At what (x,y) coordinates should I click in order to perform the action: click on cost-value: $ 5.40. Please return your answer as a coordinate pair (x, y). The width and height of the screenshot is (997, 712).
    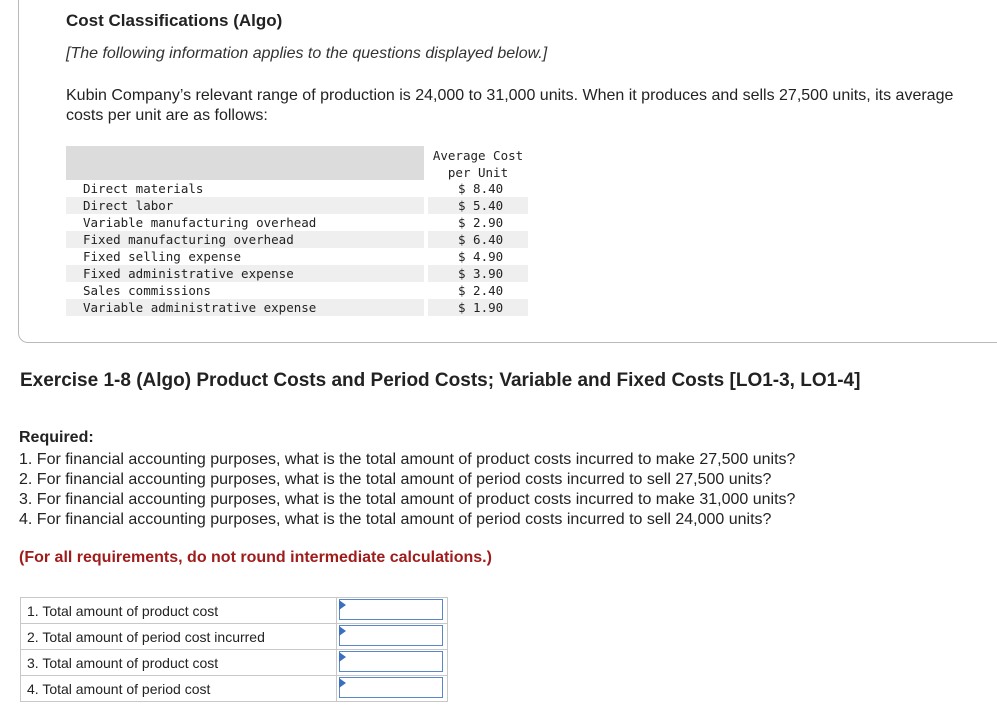
    Looking at the image, I should click on (478, 205).